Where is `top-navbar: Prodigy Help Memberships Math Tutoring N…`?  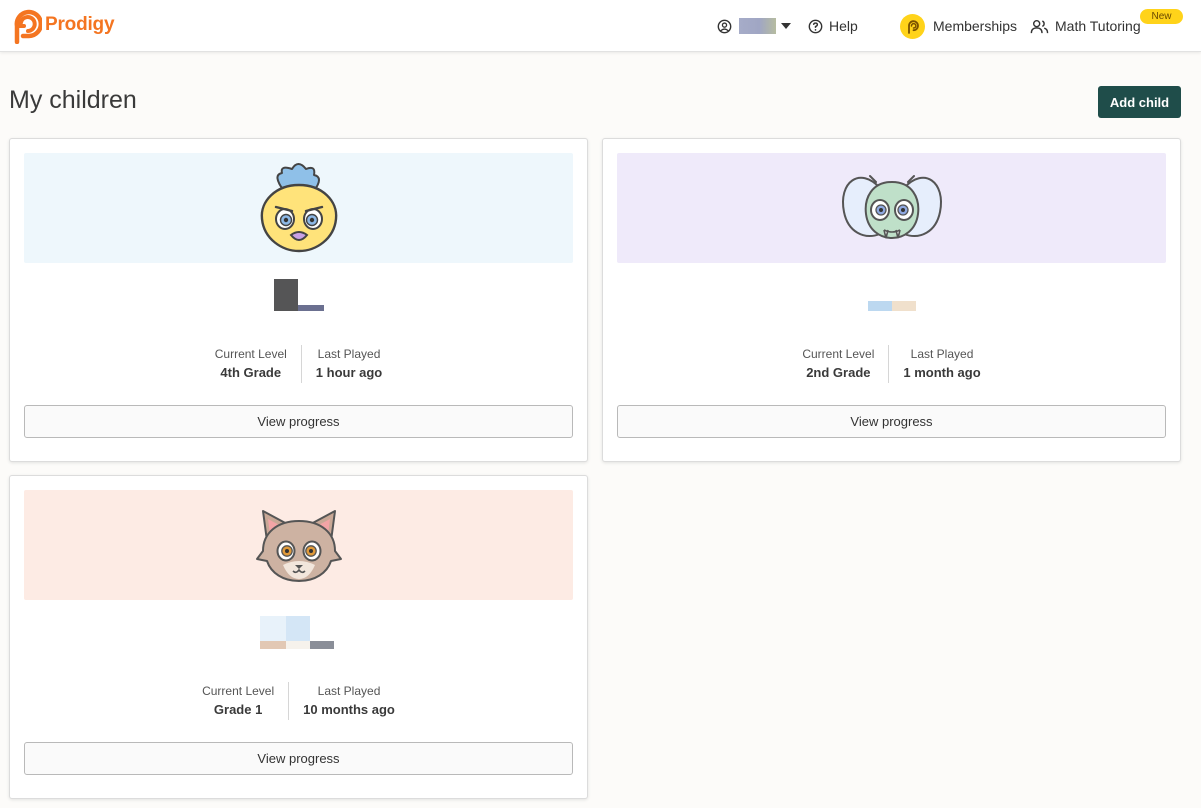 top-navbar: Prodigy Help Memberships Math Tutoring N… is located at coordinates (600, 26).